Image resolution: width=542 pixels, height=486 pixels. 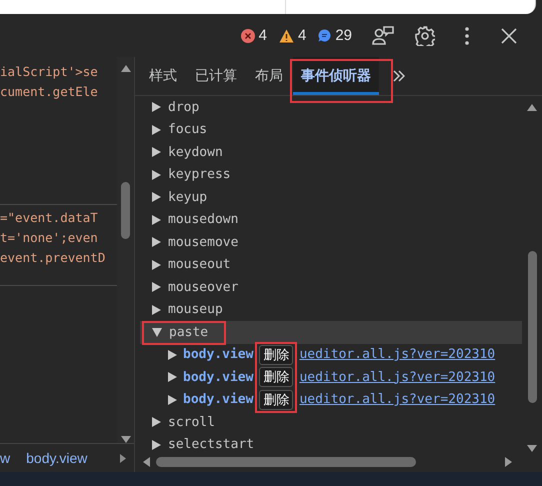 I want to click on code-line: ="event.dataT, so click(x=49, y=218).